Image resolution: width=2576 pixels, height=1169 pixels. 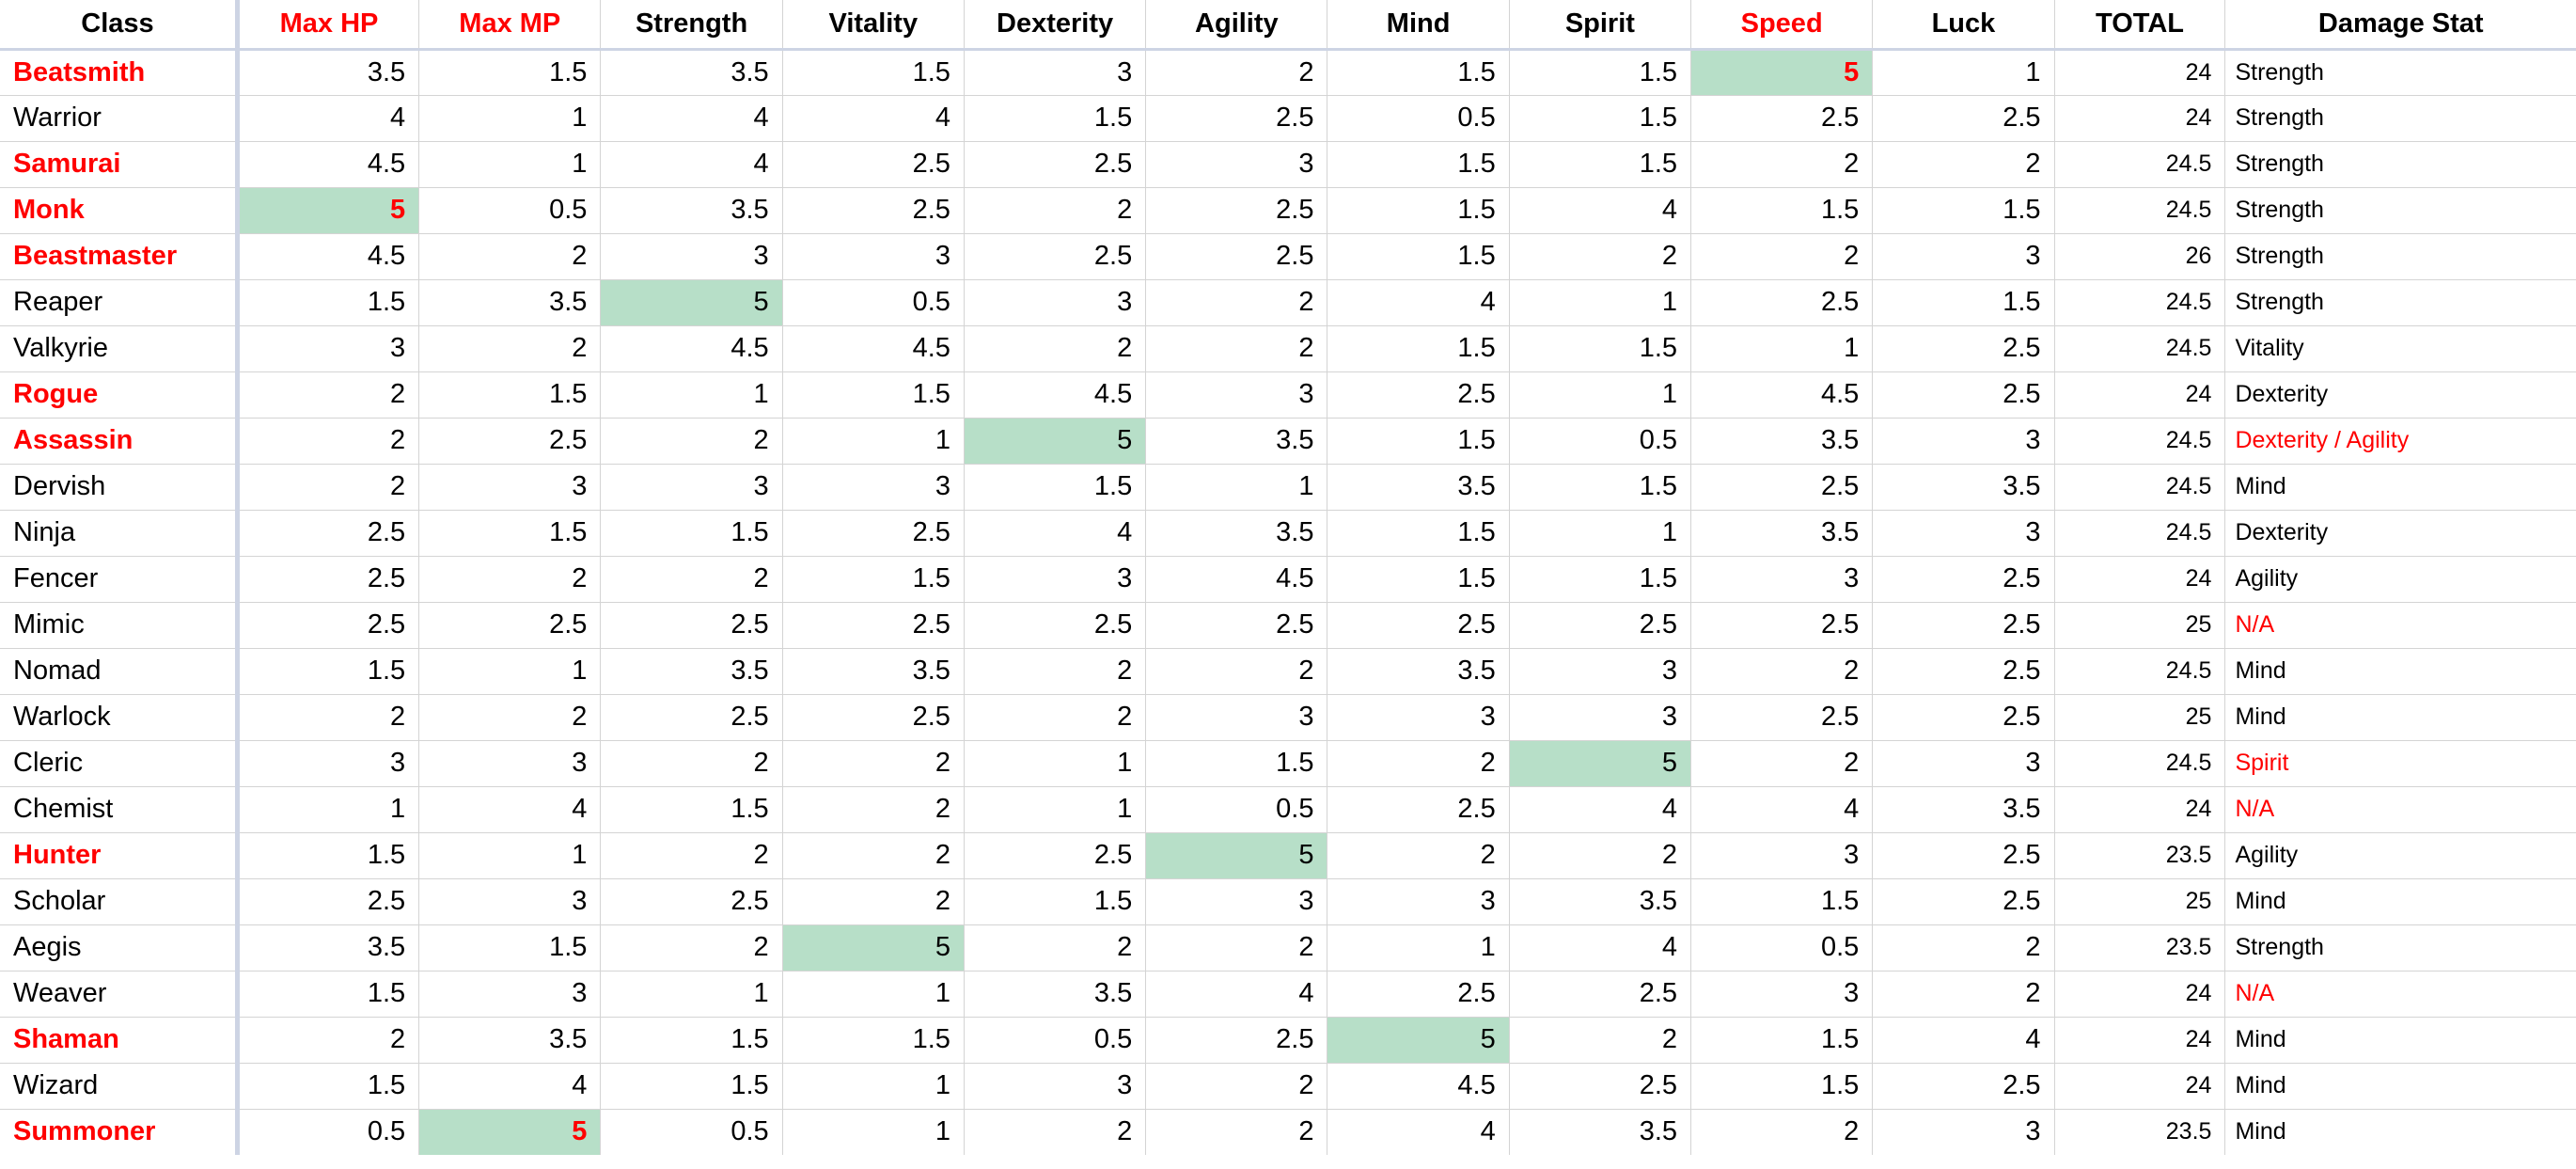 What do you see at coordinates (120, 579) in the screenshot?
I see `class-name-cell: Fencer` at bounding box center [120, 579].